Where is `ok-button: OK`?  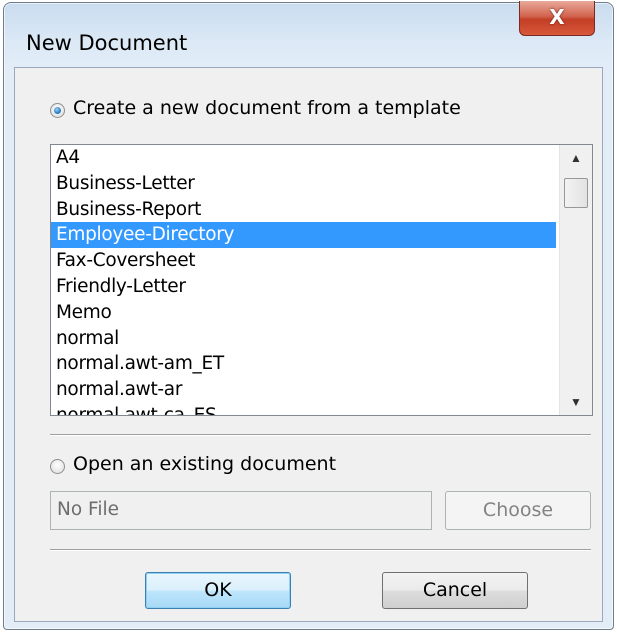 ok-button: OK is located at coordinates (218, 590).